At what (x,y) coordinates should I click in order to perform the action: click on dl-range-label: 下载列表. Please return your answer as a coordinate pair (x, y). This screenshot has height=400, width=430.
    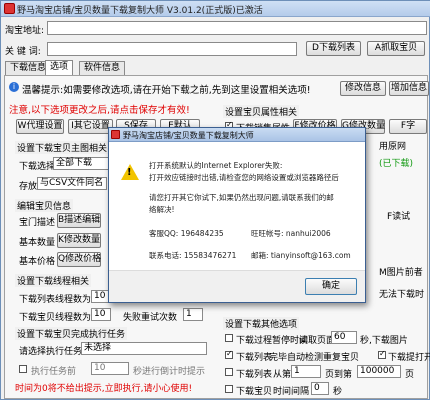
    Looking at the image, I should click on (254, 375).